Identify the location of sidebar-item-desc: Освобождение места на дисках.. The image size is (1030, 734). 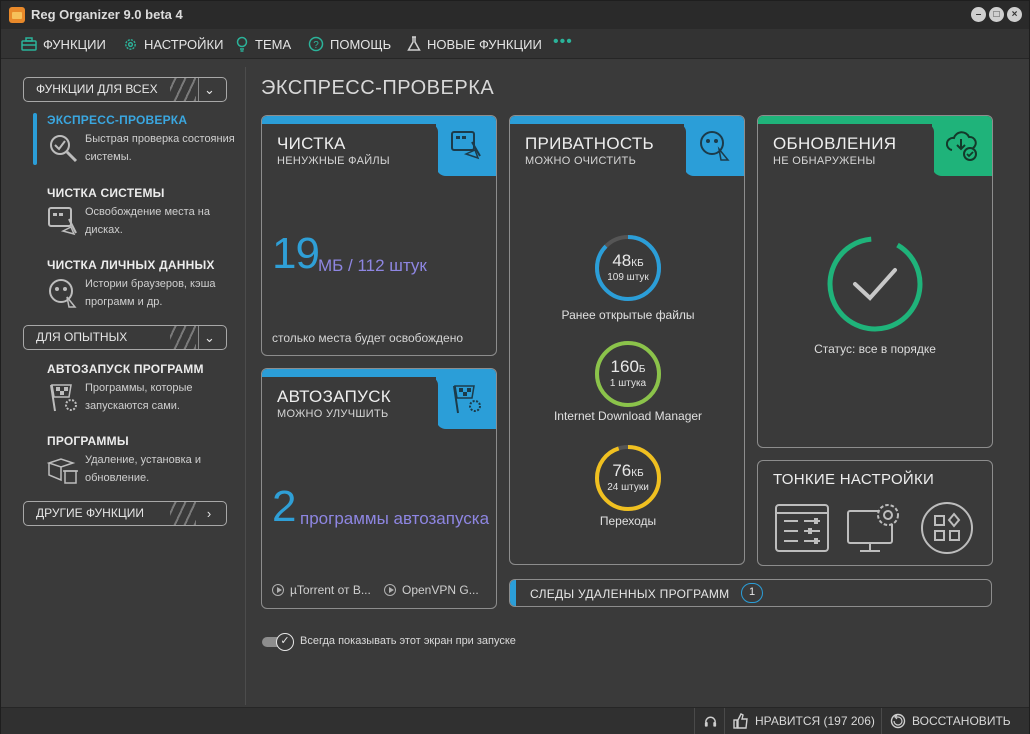
(147, 221).